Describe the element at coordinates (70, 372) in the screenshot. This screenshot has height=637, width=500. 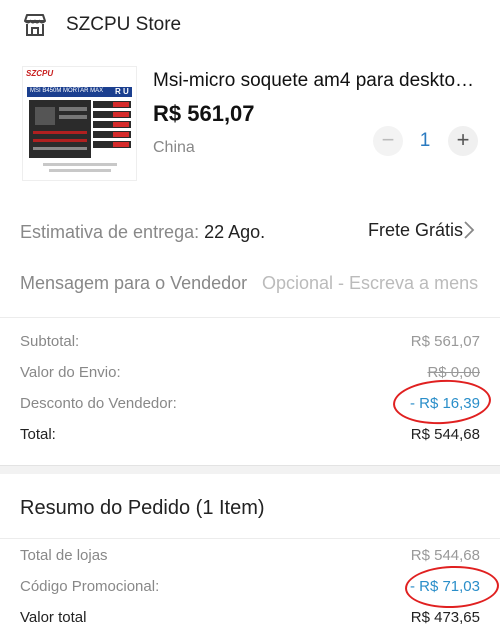
I see `shipping-cost-label: Valor do Envio:` at that location.